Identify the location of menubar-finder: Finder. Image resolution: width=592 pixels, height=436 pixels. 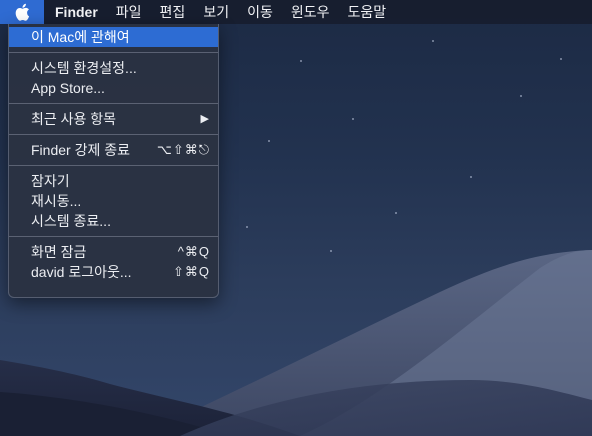
(75, 12).